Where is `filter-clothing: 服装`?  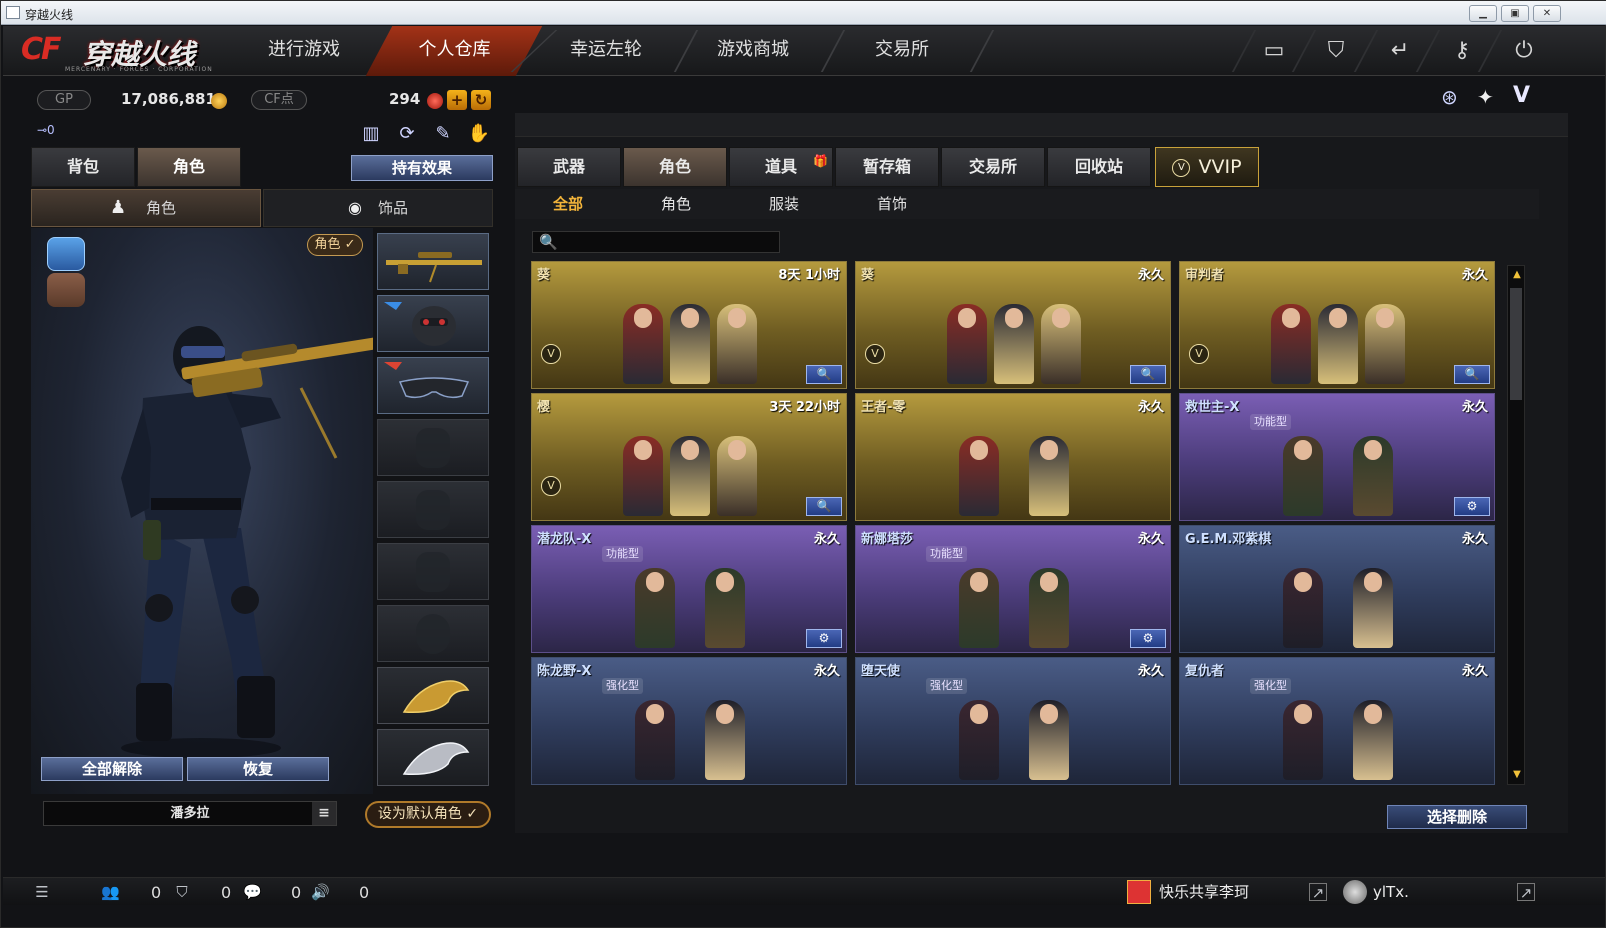
filter-clothing: 服装 is located at coordinates (784, 204).